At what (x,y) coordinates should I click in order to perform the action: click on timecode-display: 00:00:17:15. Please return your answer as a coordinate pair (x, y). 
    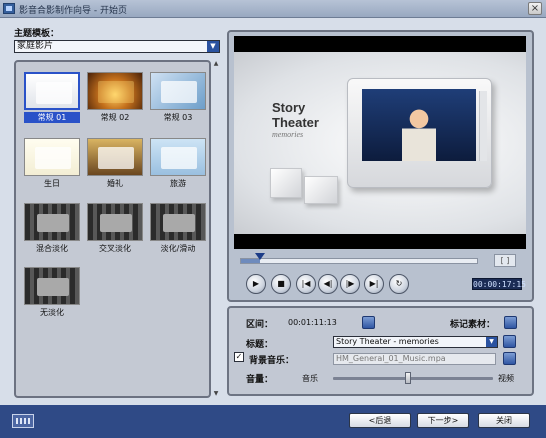
    Looking at the image, I should click on (499, 284).